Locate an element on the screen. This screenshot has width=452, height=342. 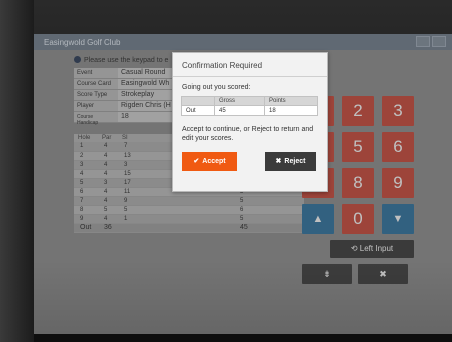
column-header: Points is located at coordinates (291, 101).